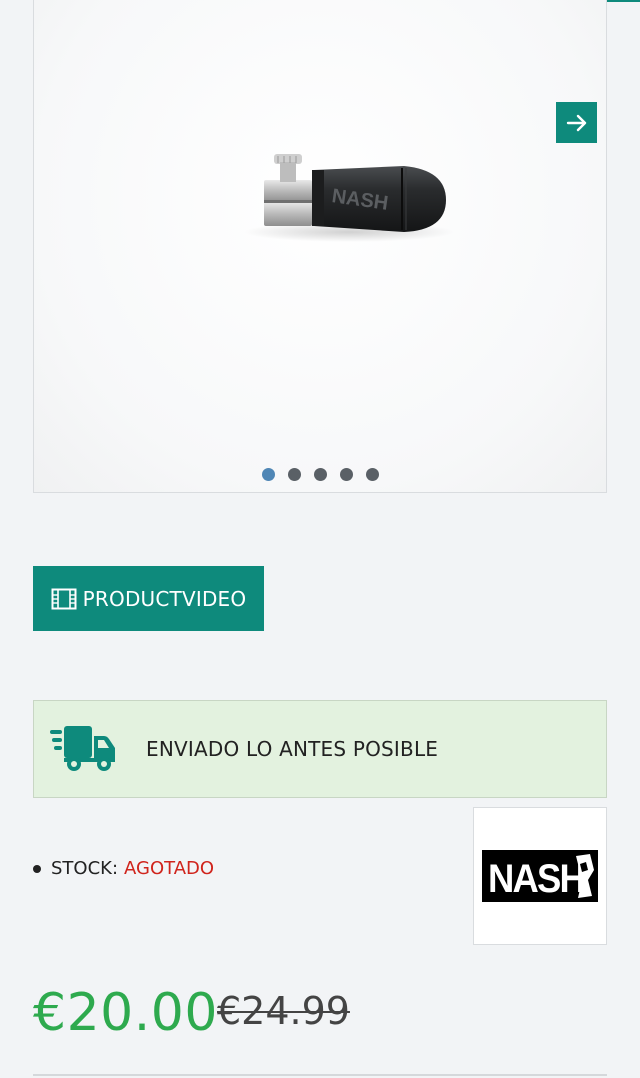 Image resolution: width=640 pixels, height=1078 pixels. What do you see at coordinates (536, 879) in the screenshot?
I see `brand-name: NASH` at bounding box center [536, 879].